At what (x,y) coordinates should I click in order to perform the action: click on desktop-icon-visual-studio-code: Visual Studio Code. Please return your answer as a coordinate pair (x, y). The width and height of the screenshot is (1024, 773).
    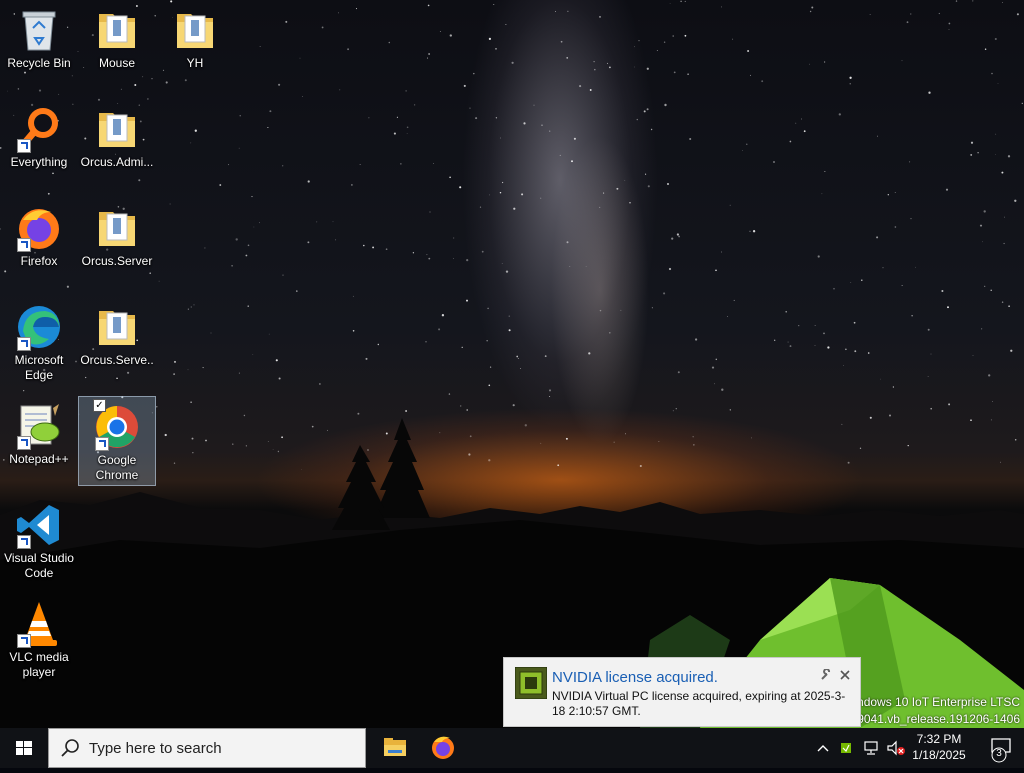
    Looking at the image, I should click on (39, 540).